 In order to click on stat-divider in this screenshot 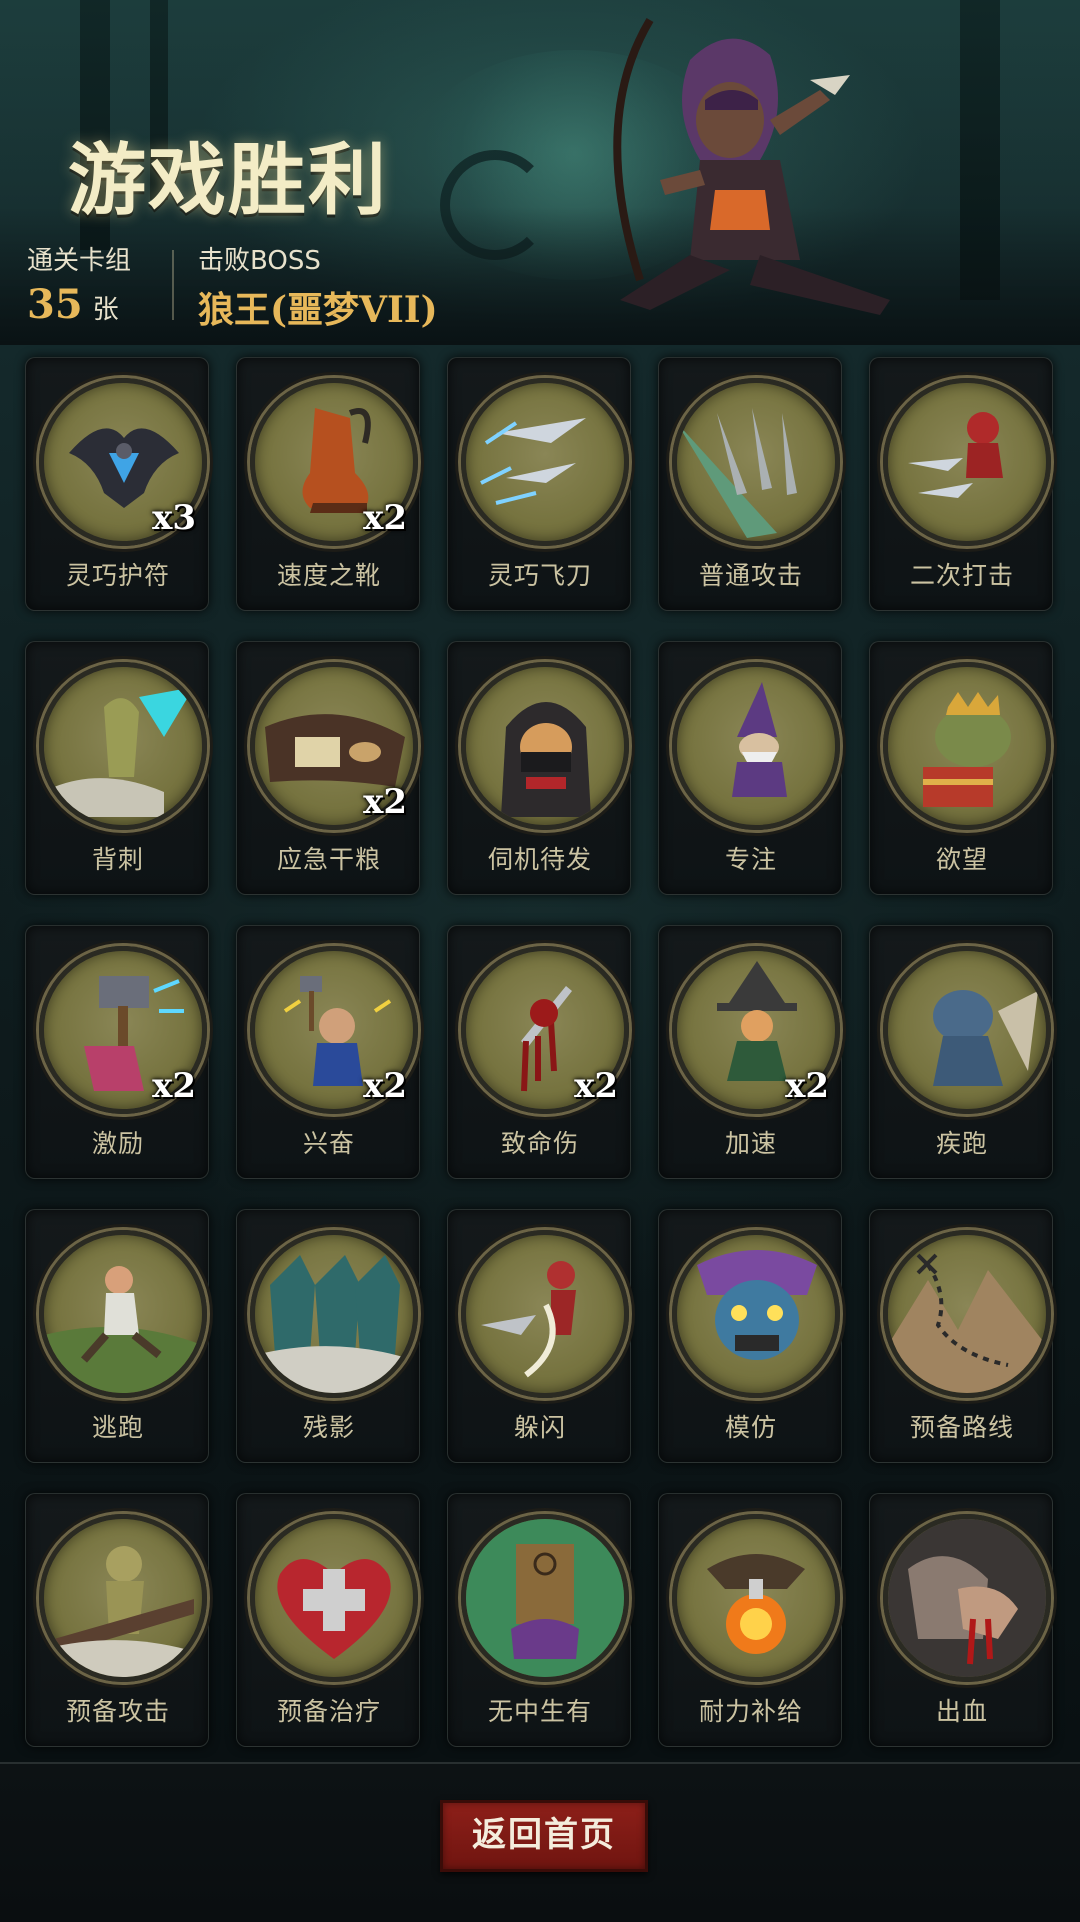, I will do `click(173, 285)`.